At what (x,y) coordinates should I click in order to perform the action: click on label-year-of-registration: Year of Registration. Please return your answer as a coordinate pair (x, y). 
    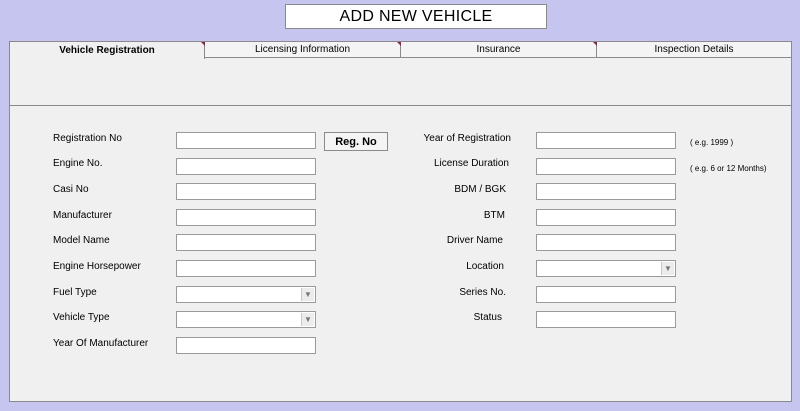
    Looking at the image, I should click on (467, 138).